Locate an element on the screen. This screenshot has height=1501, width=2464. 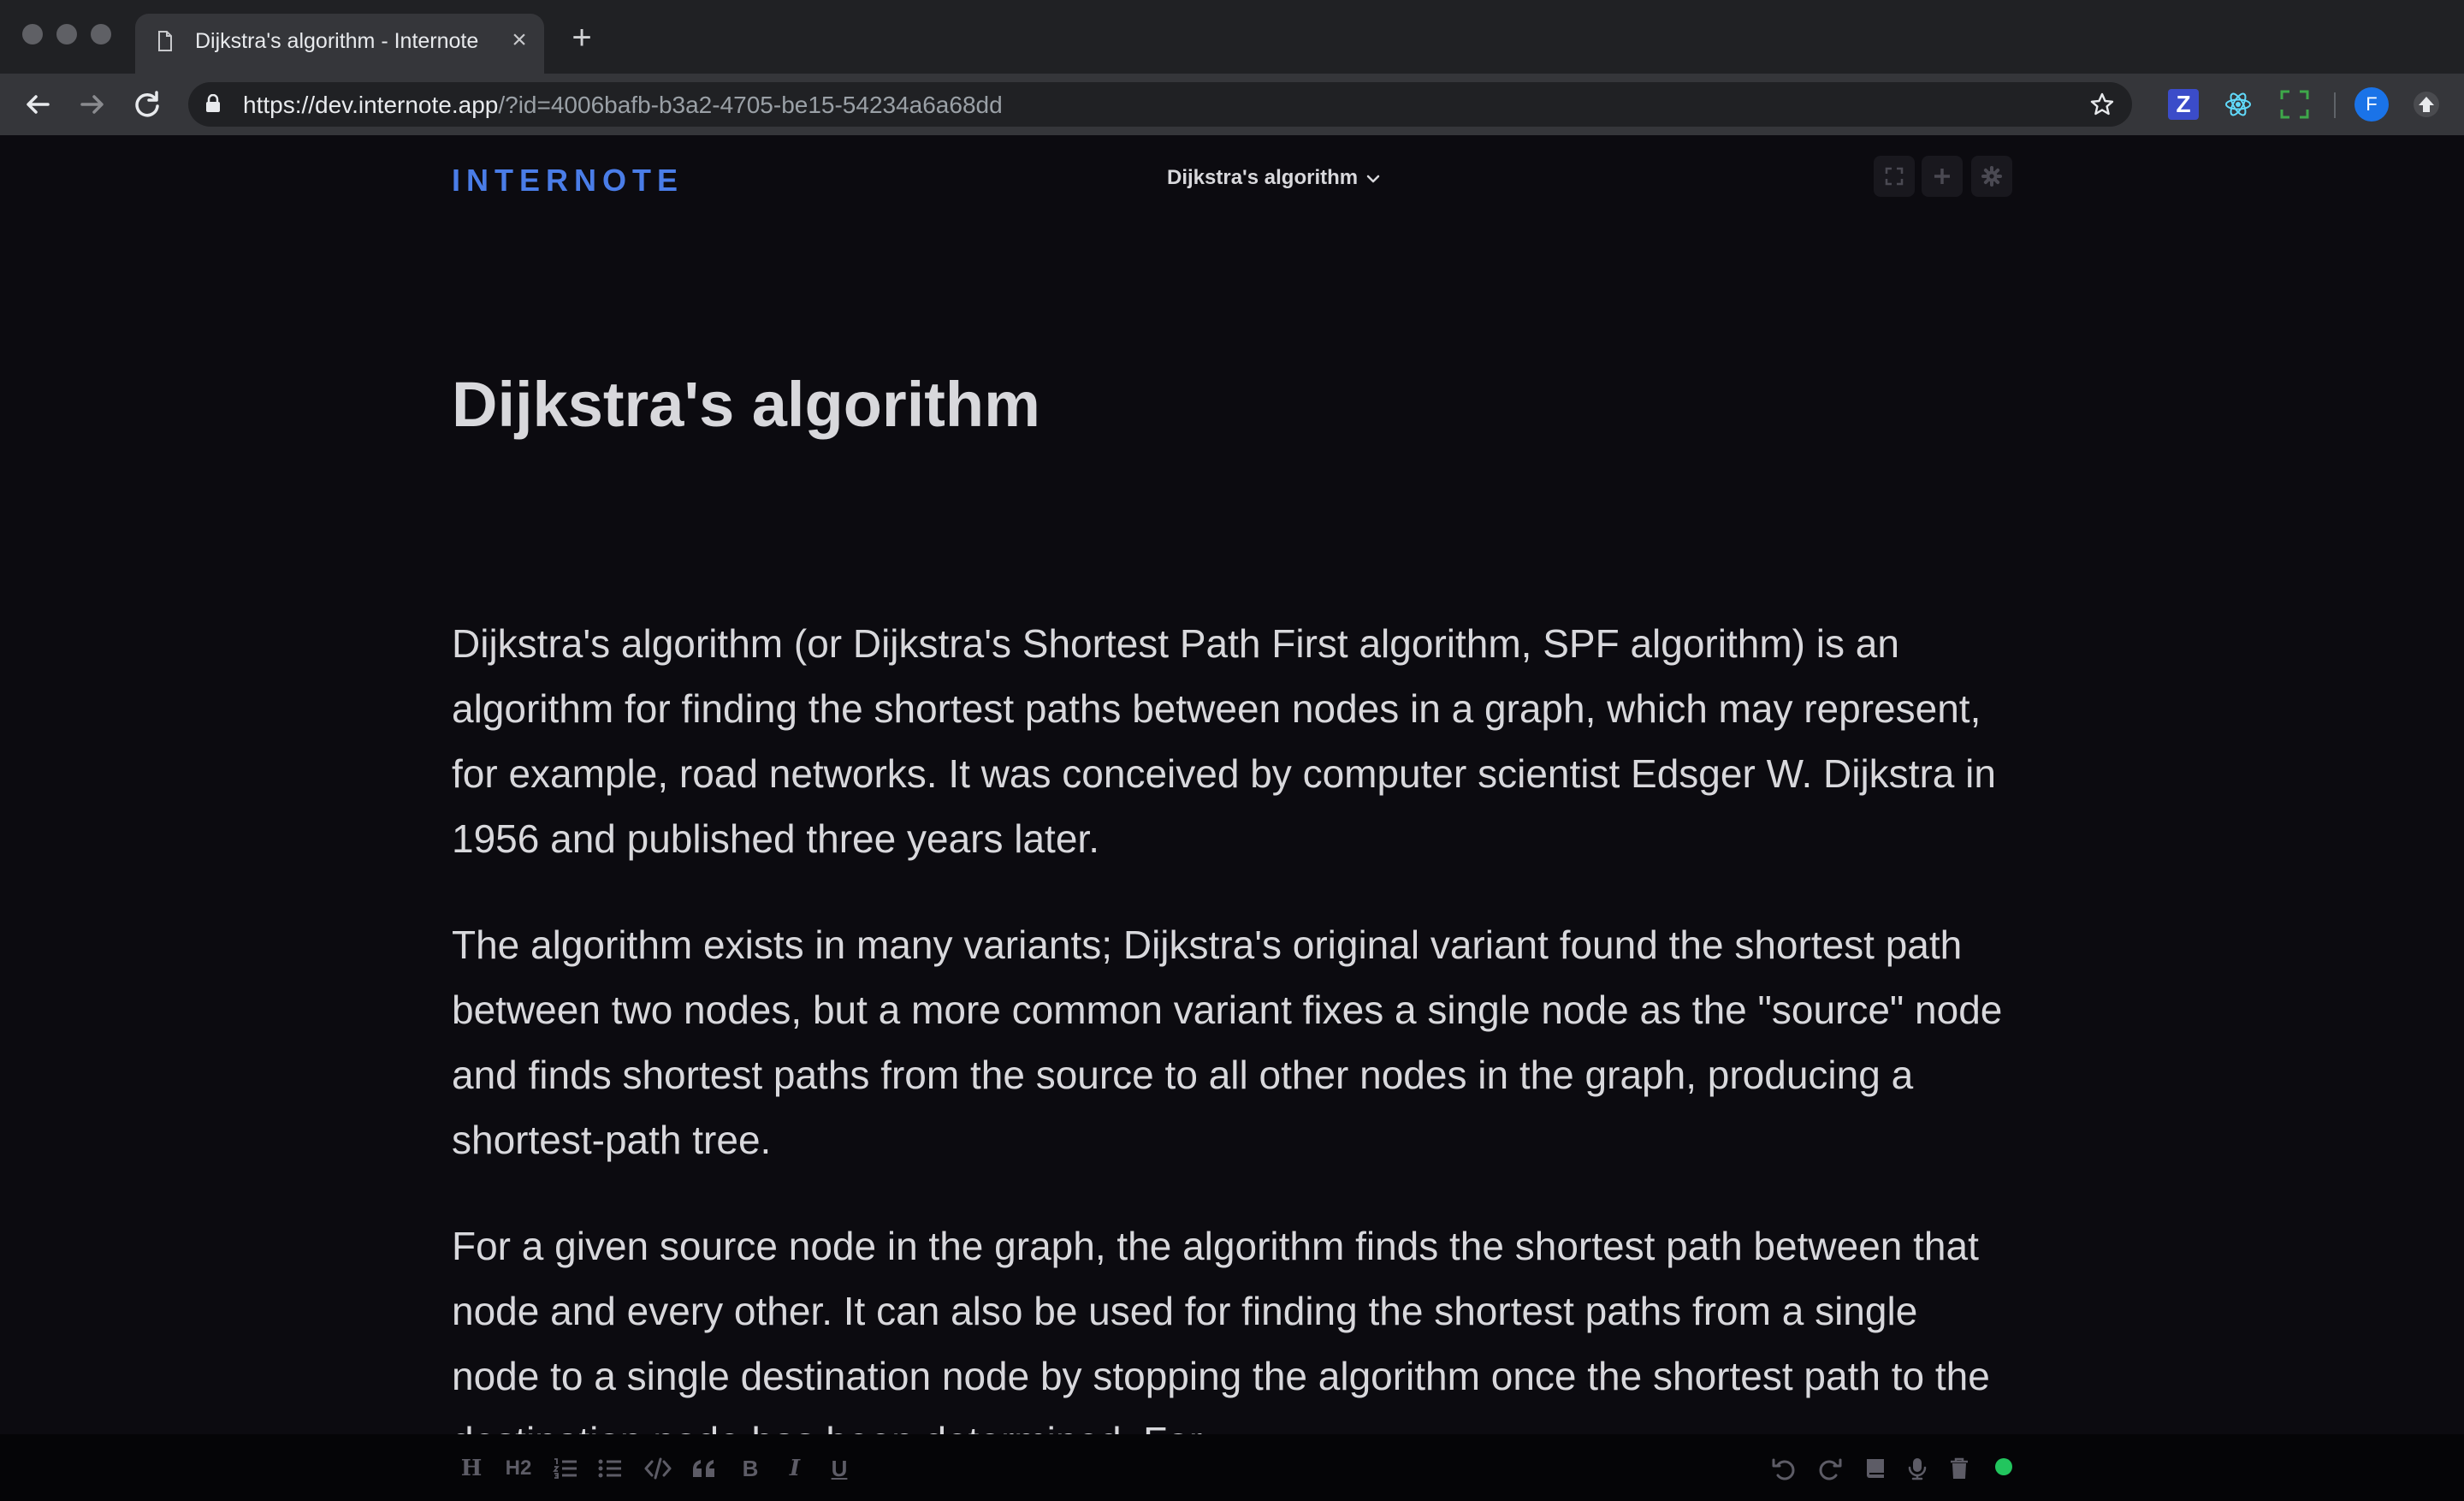
ordered-list-icon is located at coordinates (565, 1469).